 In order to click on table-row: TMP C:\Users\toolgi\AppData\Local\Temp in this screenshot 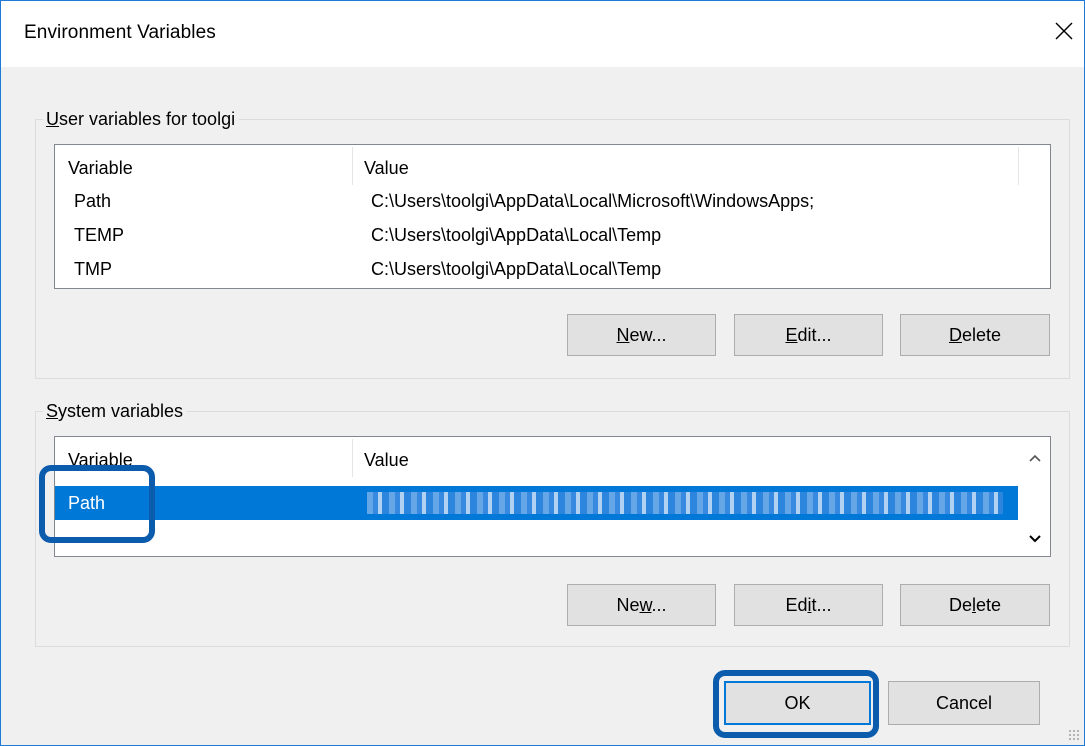, I will do `click(552, 269)`.